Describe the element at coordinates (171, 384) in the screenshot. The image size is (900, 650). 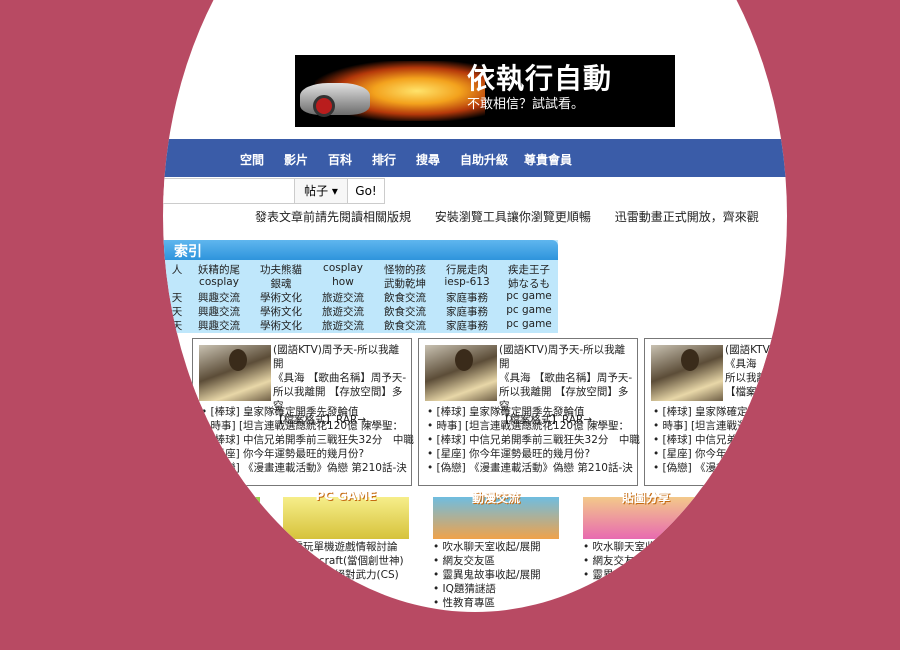
I see `side-label: 帽` at that location.